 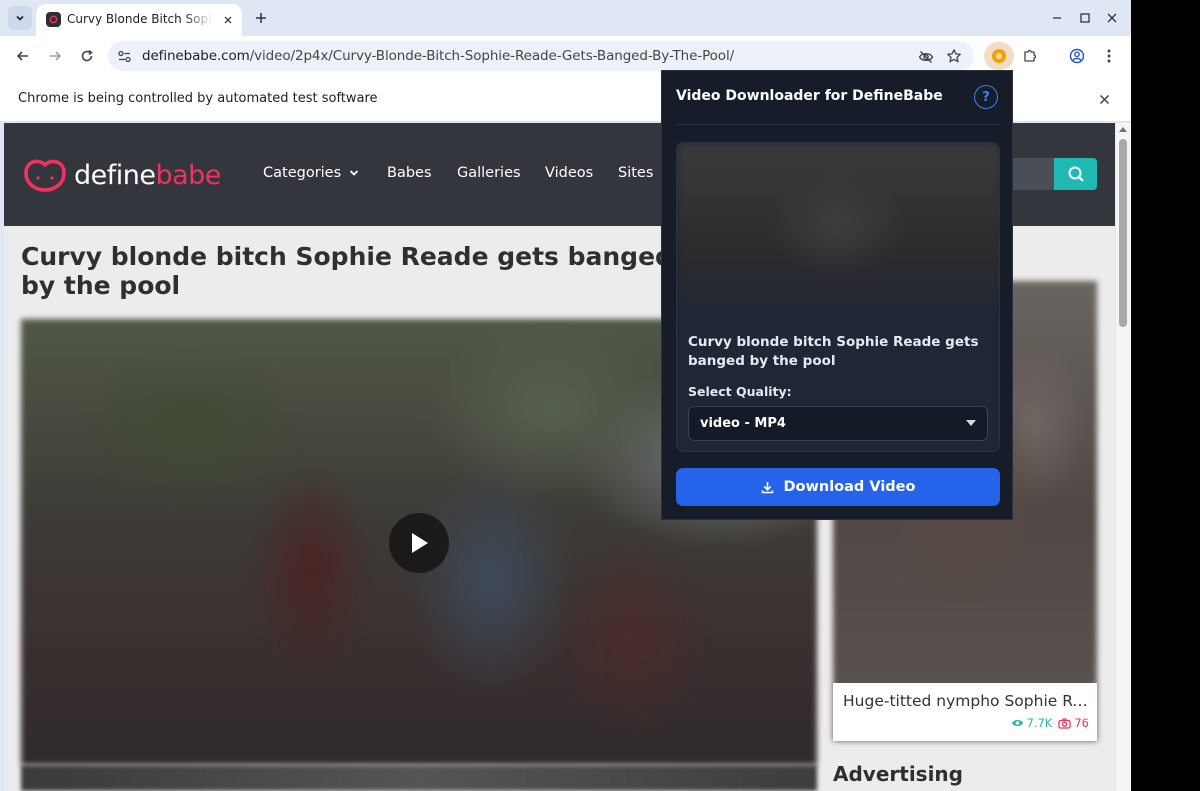 What do you see at coordinates (124, 56) in the screenshot?
I see `site-info-icon` at bounding box center [124, 56].